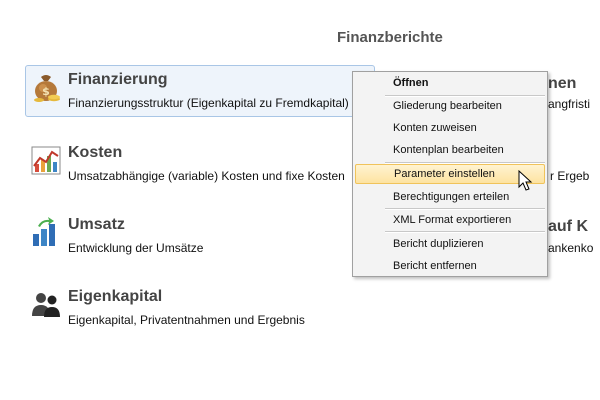 This screenshot has width=600, height=400. Describe the element at coordinates (450, 244) in the screenshot. I see `menu-item-bericht-duplizieren: Bericht duplizieren` at that location.